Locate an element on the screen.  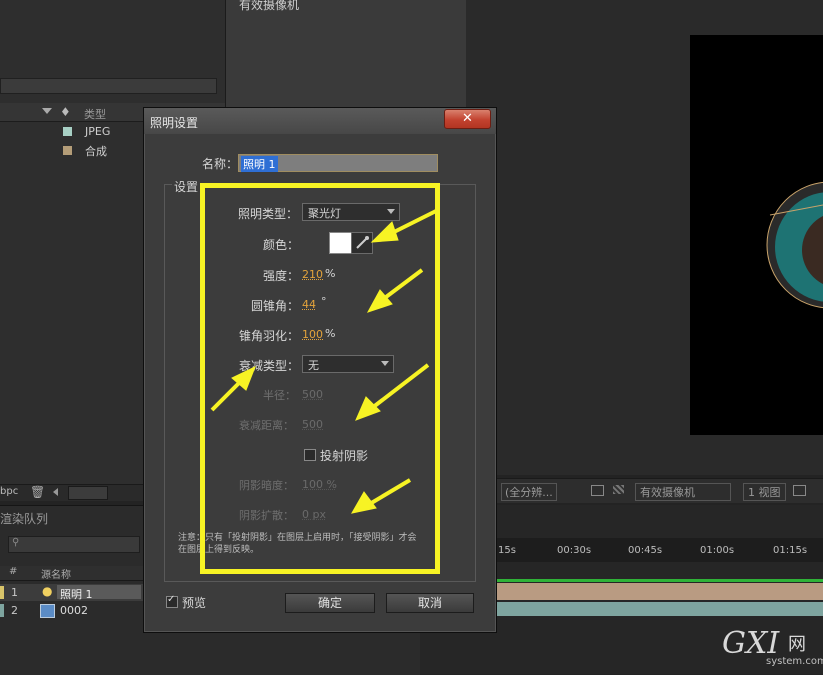
watermark-site: system.com is located at coordinates (794, 661).